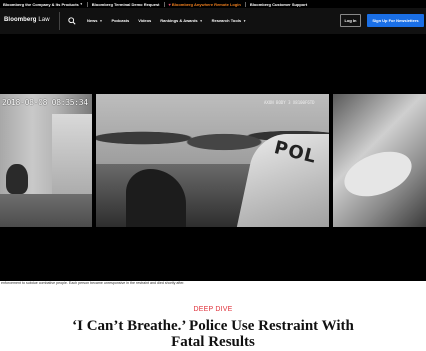  I want to click on logo-sub: Law, so click(44, 20).